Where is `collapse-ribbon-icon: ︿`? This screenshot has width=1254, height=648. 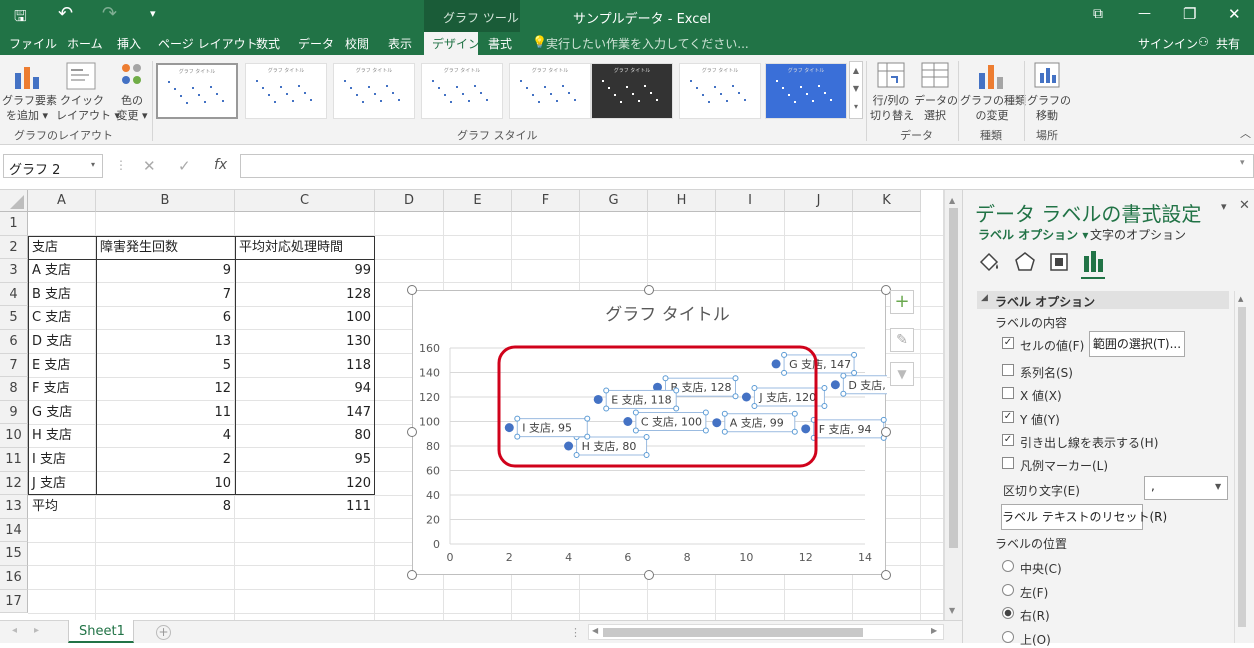 collapse-ribbon-icon: ︿ is located at coordinates (1245, 133).